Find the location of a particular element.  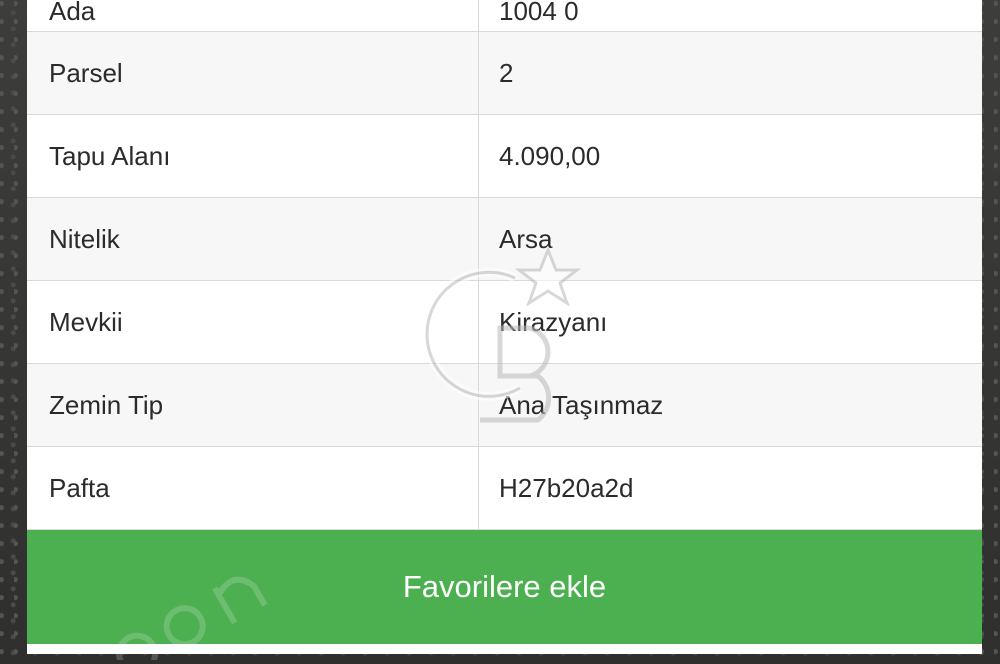

add-to-favorites-label: Favorilere ekle is located at coordinates (504, 586).